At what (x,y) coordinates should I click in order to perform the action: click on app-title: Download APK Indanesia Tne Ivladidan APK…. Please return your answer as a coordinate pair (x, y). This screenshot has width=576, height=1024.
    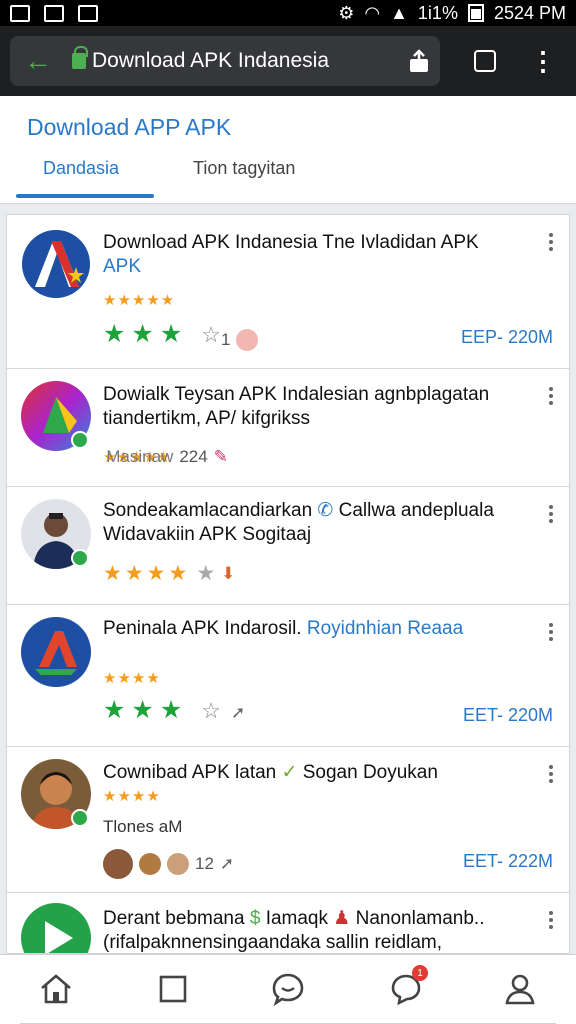
    Looking at the image, I should click on (291, 254).